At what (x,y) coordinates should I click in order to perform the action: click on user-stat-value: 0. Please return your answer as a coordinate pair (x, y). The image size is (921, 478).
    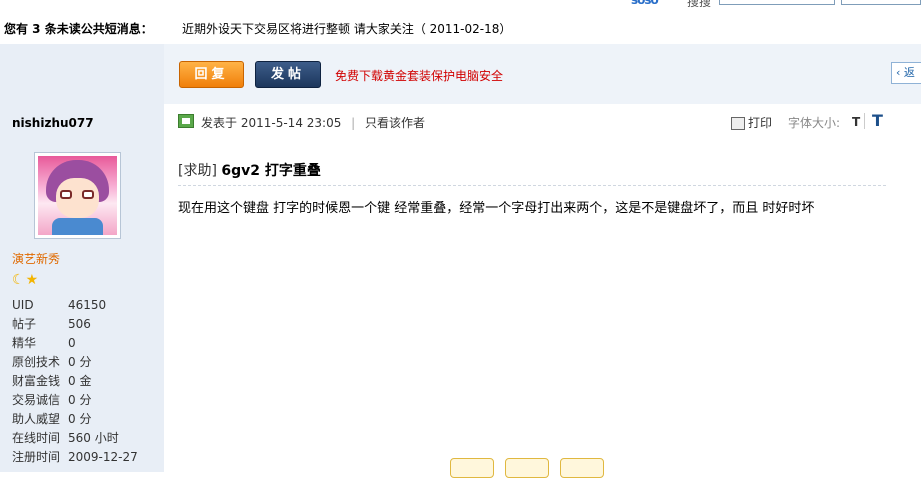
    Looking at the image, I should click on (72, 343).